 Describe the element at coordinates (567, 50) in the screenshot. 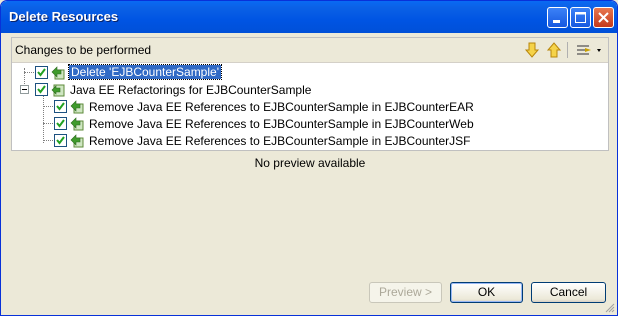

I see `toolbar-separator` at that location.